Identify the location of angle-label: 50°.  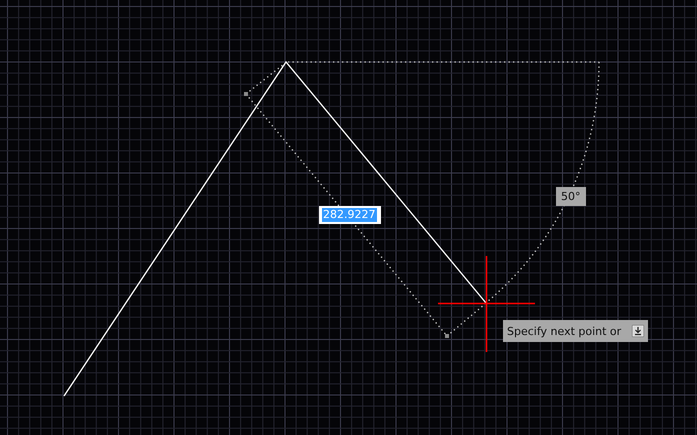
(571, 196).